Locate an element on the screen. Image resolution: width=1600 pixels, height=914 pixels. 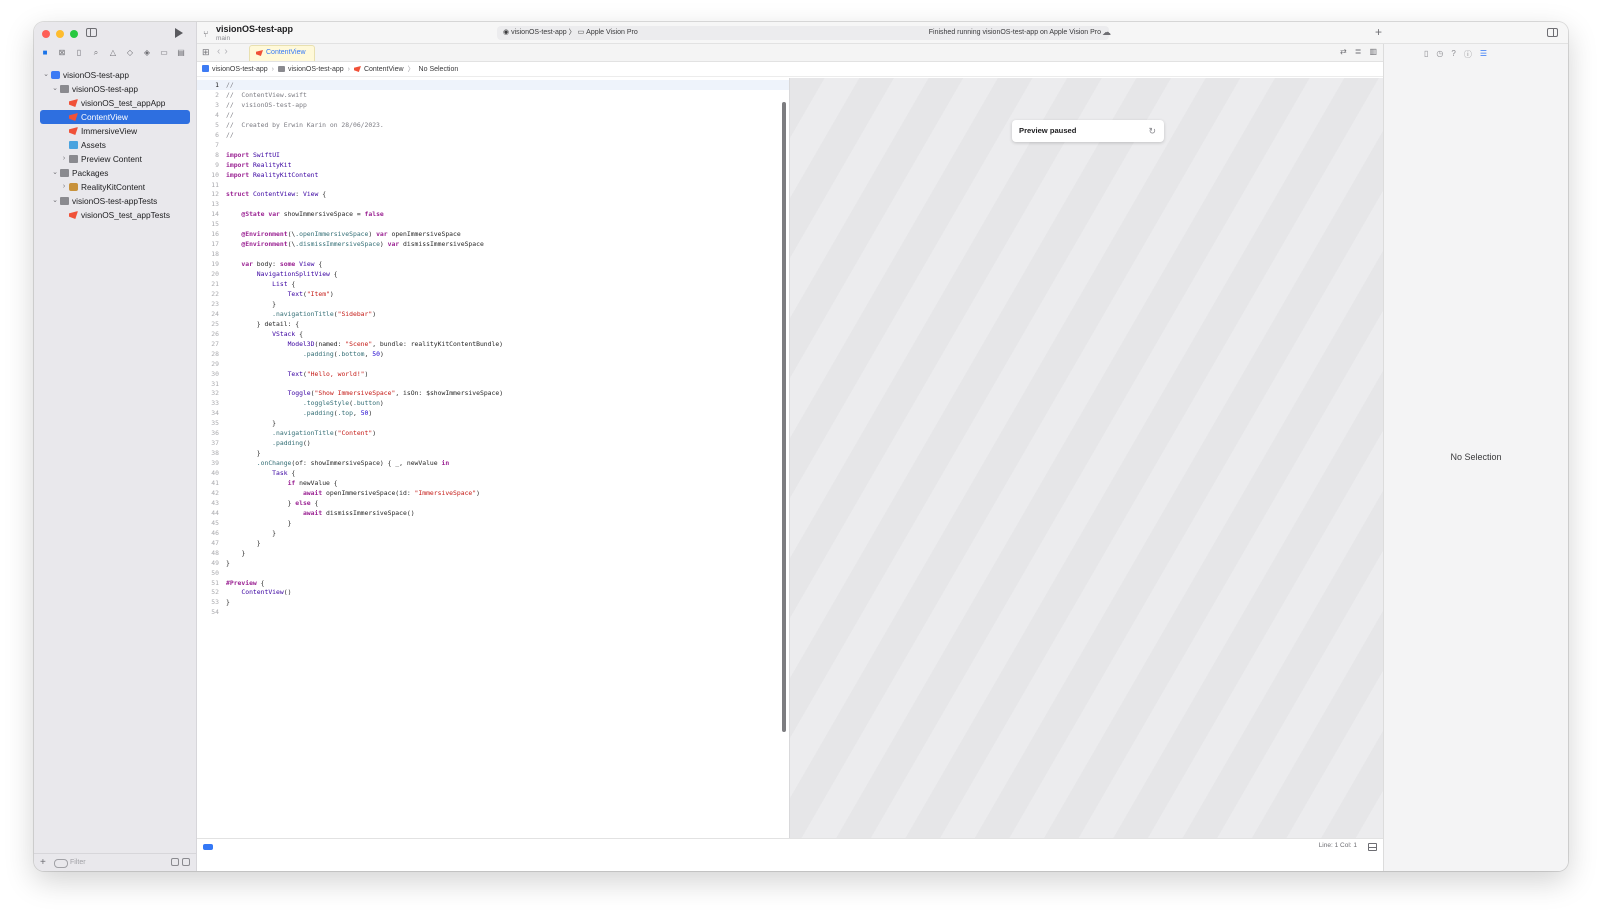
issue-navigator-icon: △ is located at coordinates (113, 52).